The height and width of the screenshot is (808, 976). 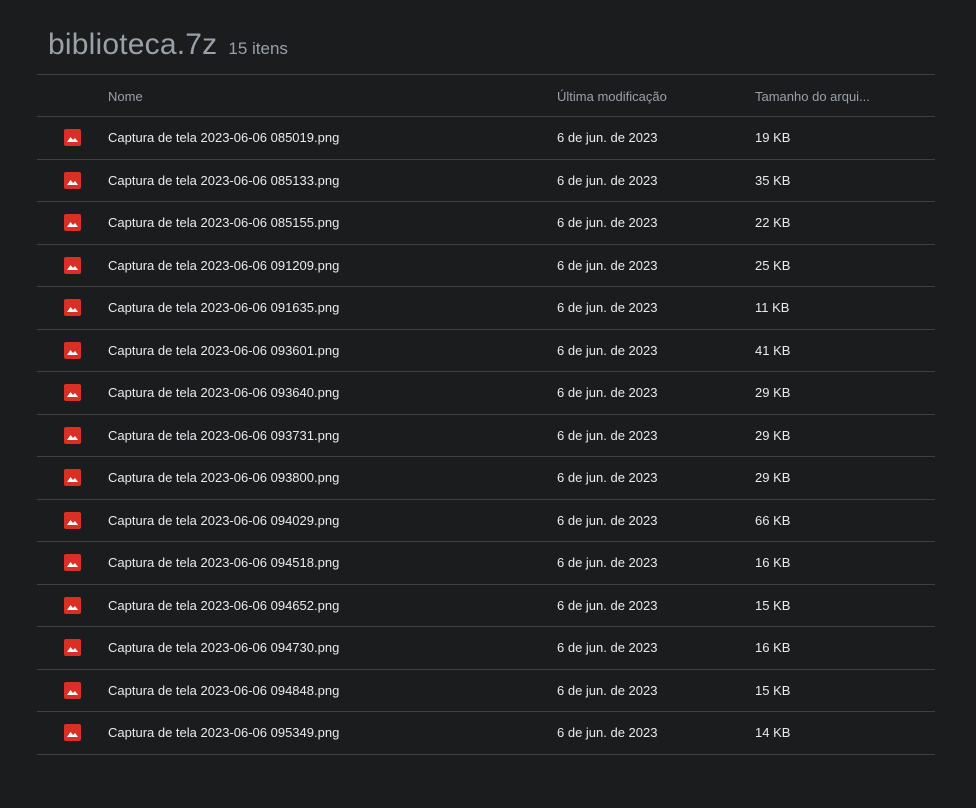 I want to click on item-count: 15 itens, so click(x=258, y=48).